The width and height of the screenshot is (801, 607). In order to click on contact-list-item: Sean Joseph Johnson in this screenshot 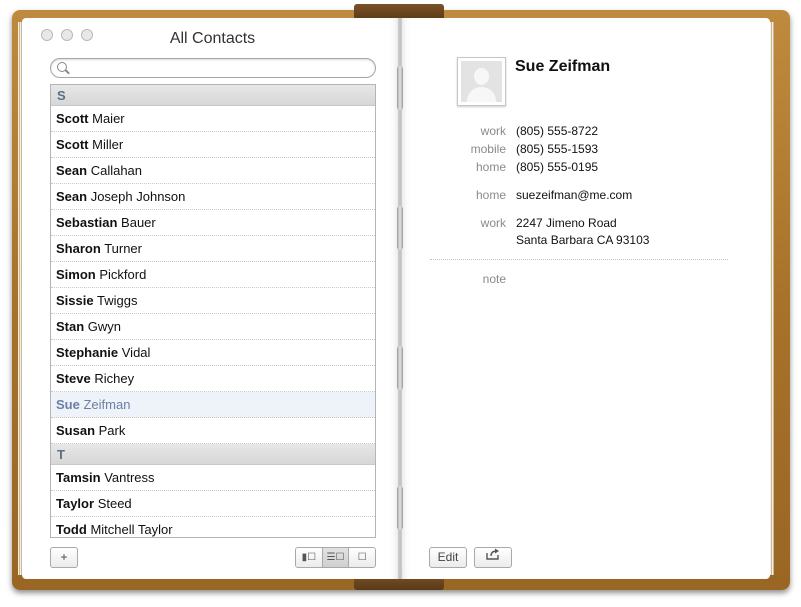, I will do `click(213, 197)`.